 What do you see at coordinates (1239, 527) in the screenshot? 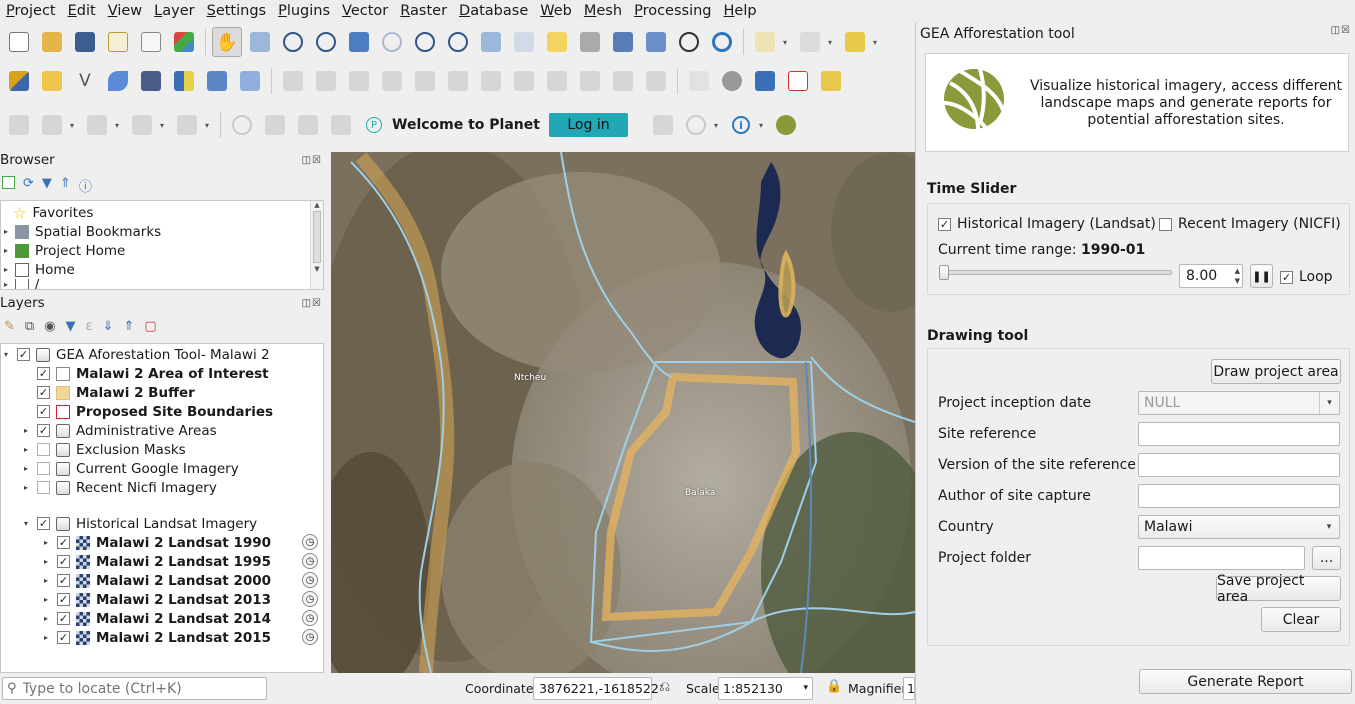
I see `country-combo: Malawi ▾` at bounding box center [1239, 527].